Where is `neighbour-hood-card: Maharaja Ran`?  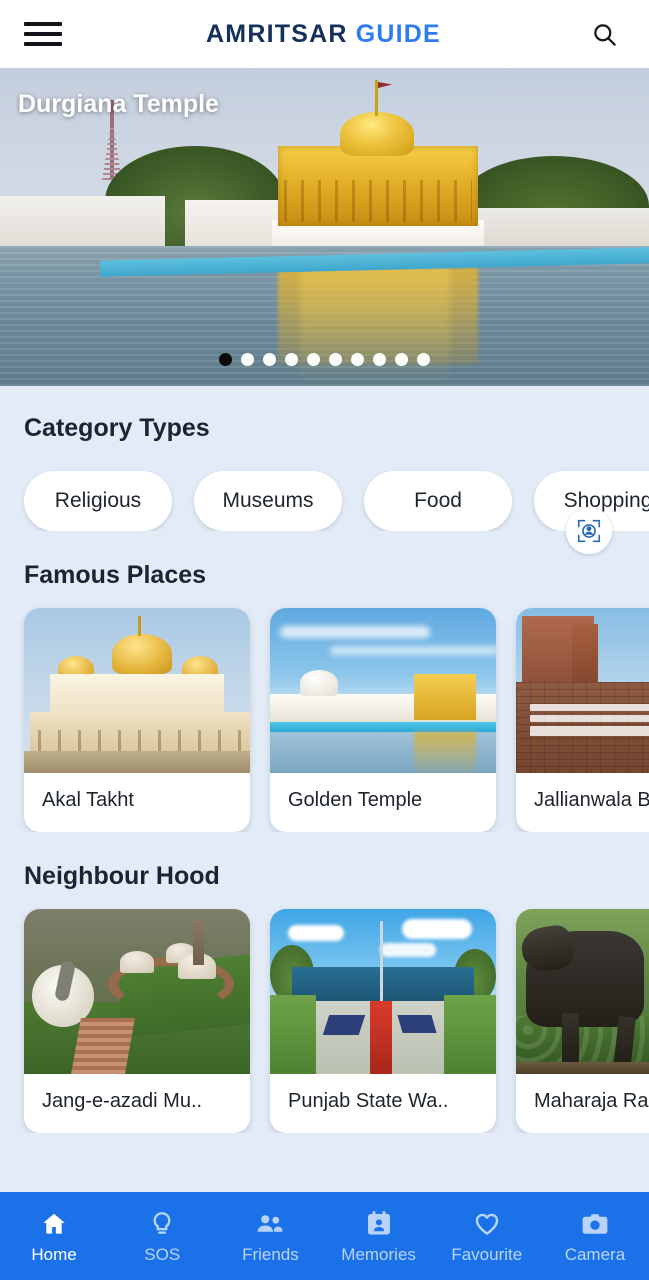
neighbour-hood-card: Maharaja Ran is located at coordinates (582, 1021).